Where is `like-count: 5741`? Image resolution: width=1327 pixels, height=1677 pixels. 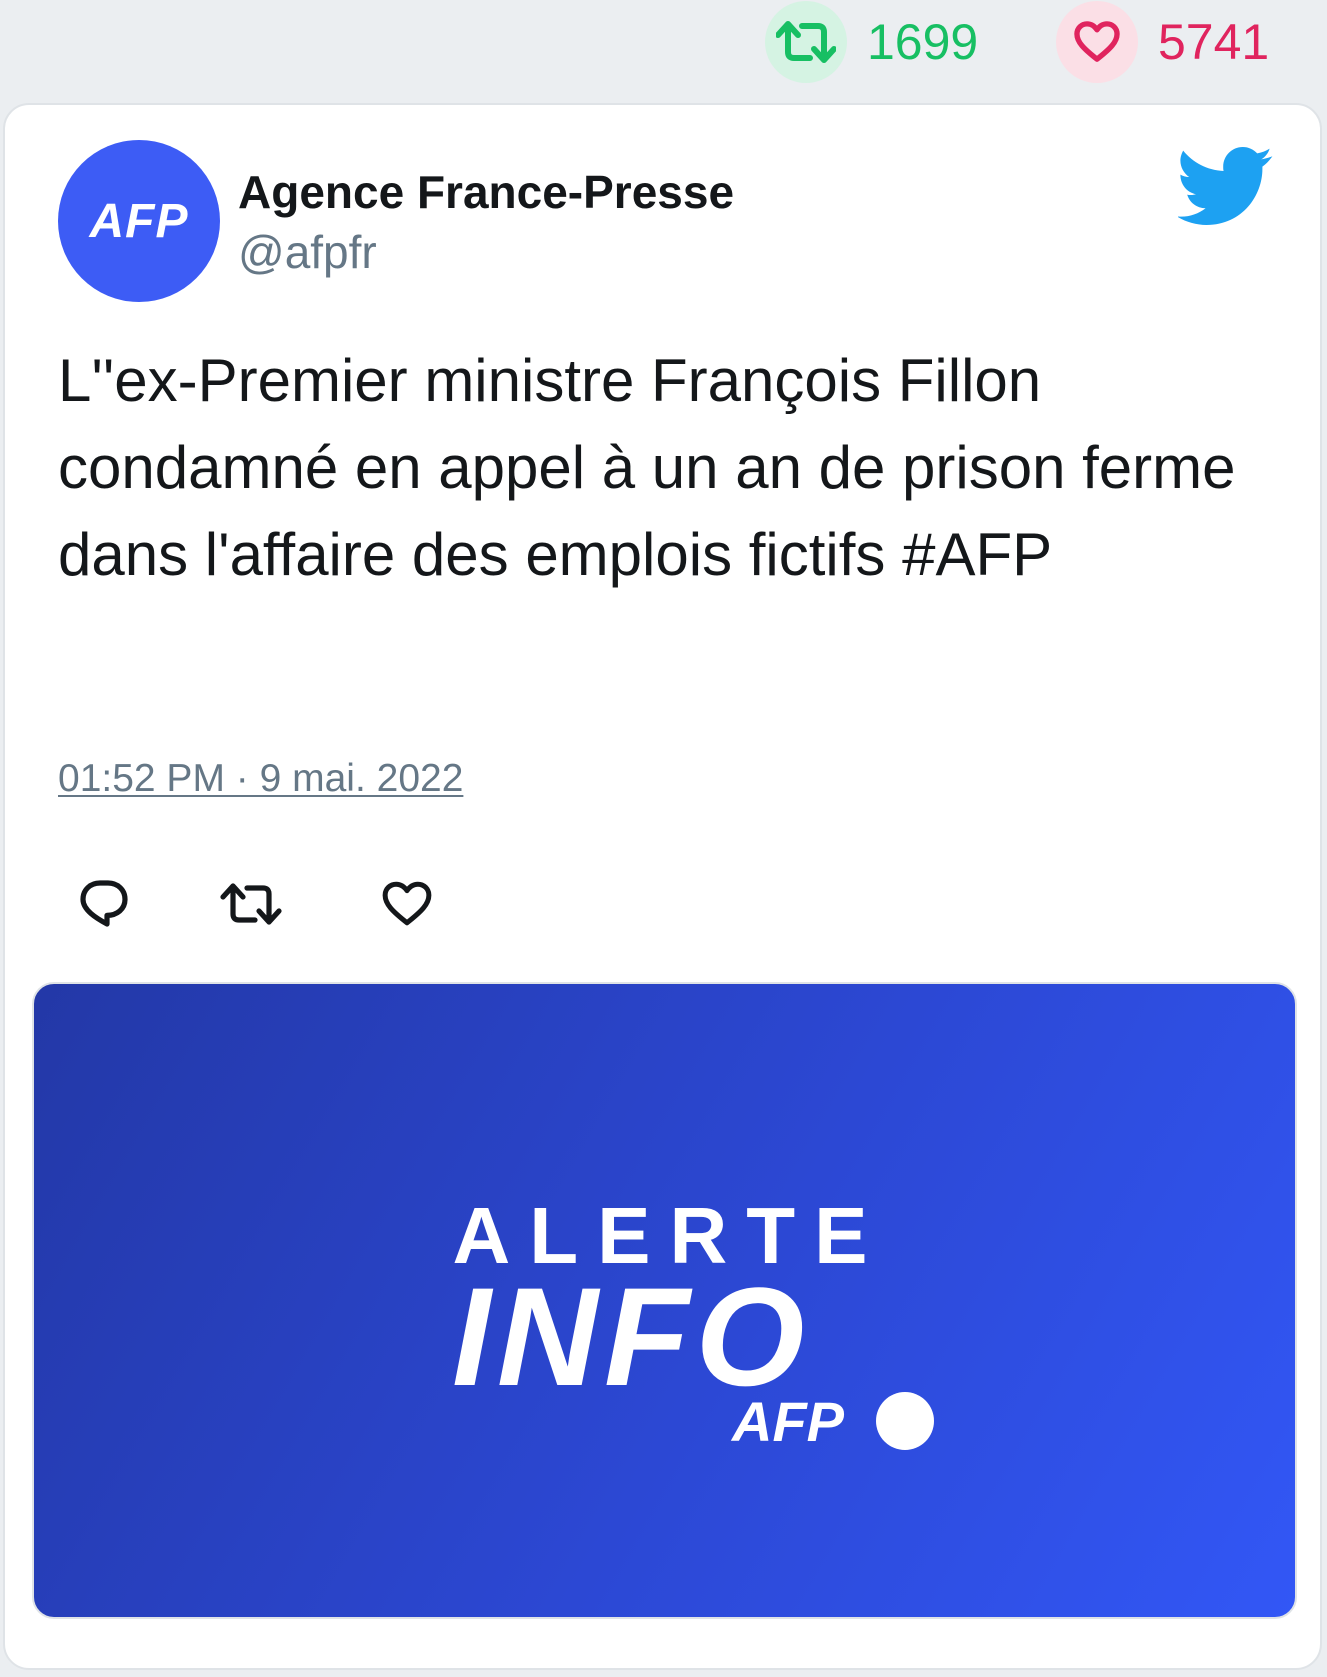
like-count: 5741 is located at coordinates (1214, 42).